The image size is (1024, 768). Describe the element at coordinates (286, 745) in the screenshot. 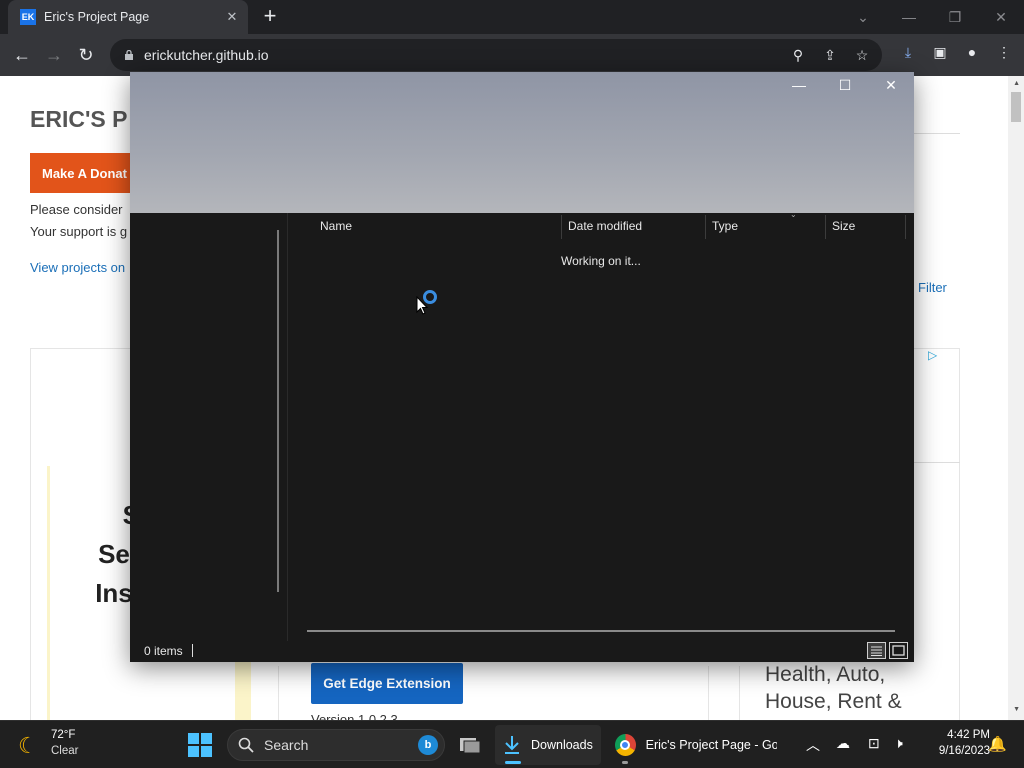

I see `search-label: Search` at that location.